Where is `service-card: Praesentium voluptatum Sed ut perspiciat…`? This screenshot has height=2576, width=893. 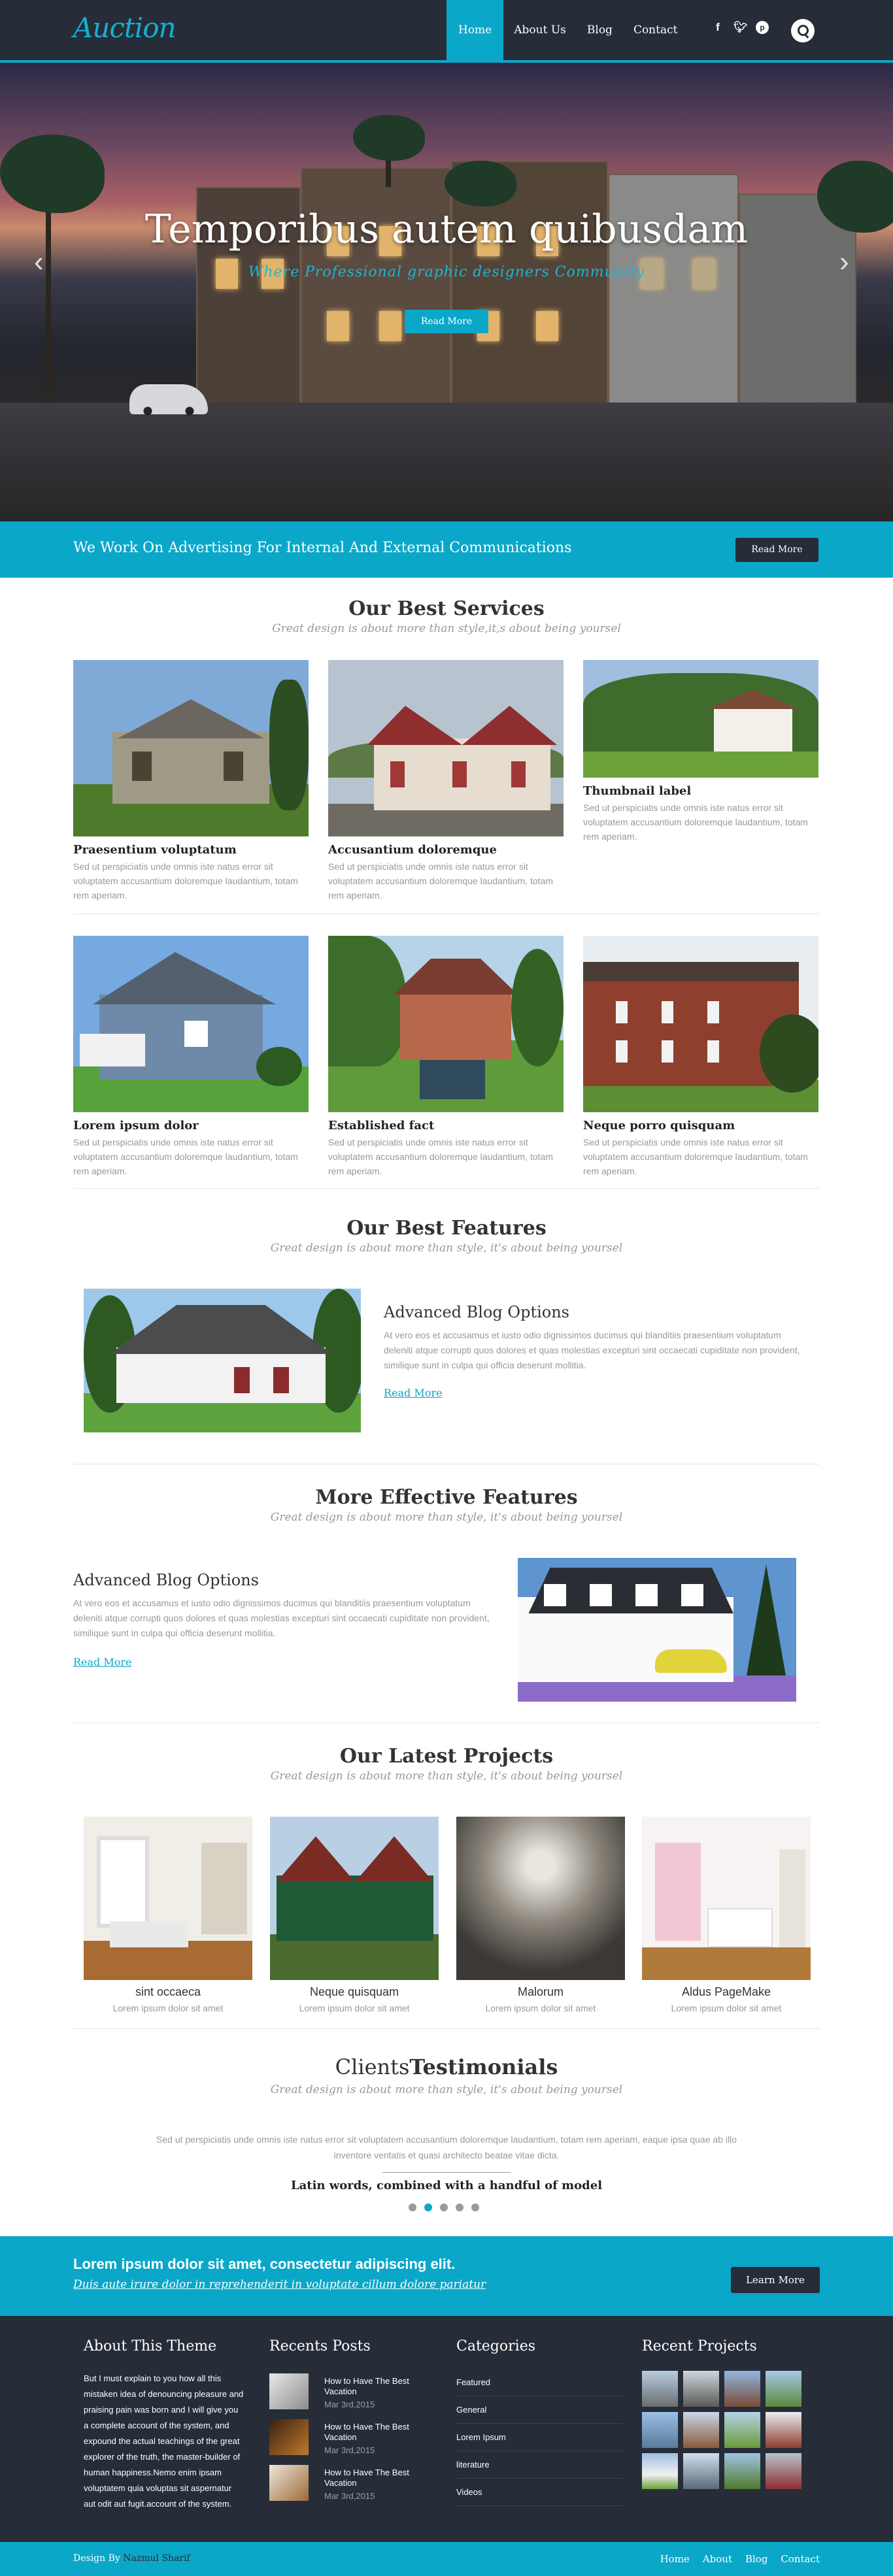
service-card: Praesentium voluptatum Sed ut perspiciat… is located at coordinates (191, 781).